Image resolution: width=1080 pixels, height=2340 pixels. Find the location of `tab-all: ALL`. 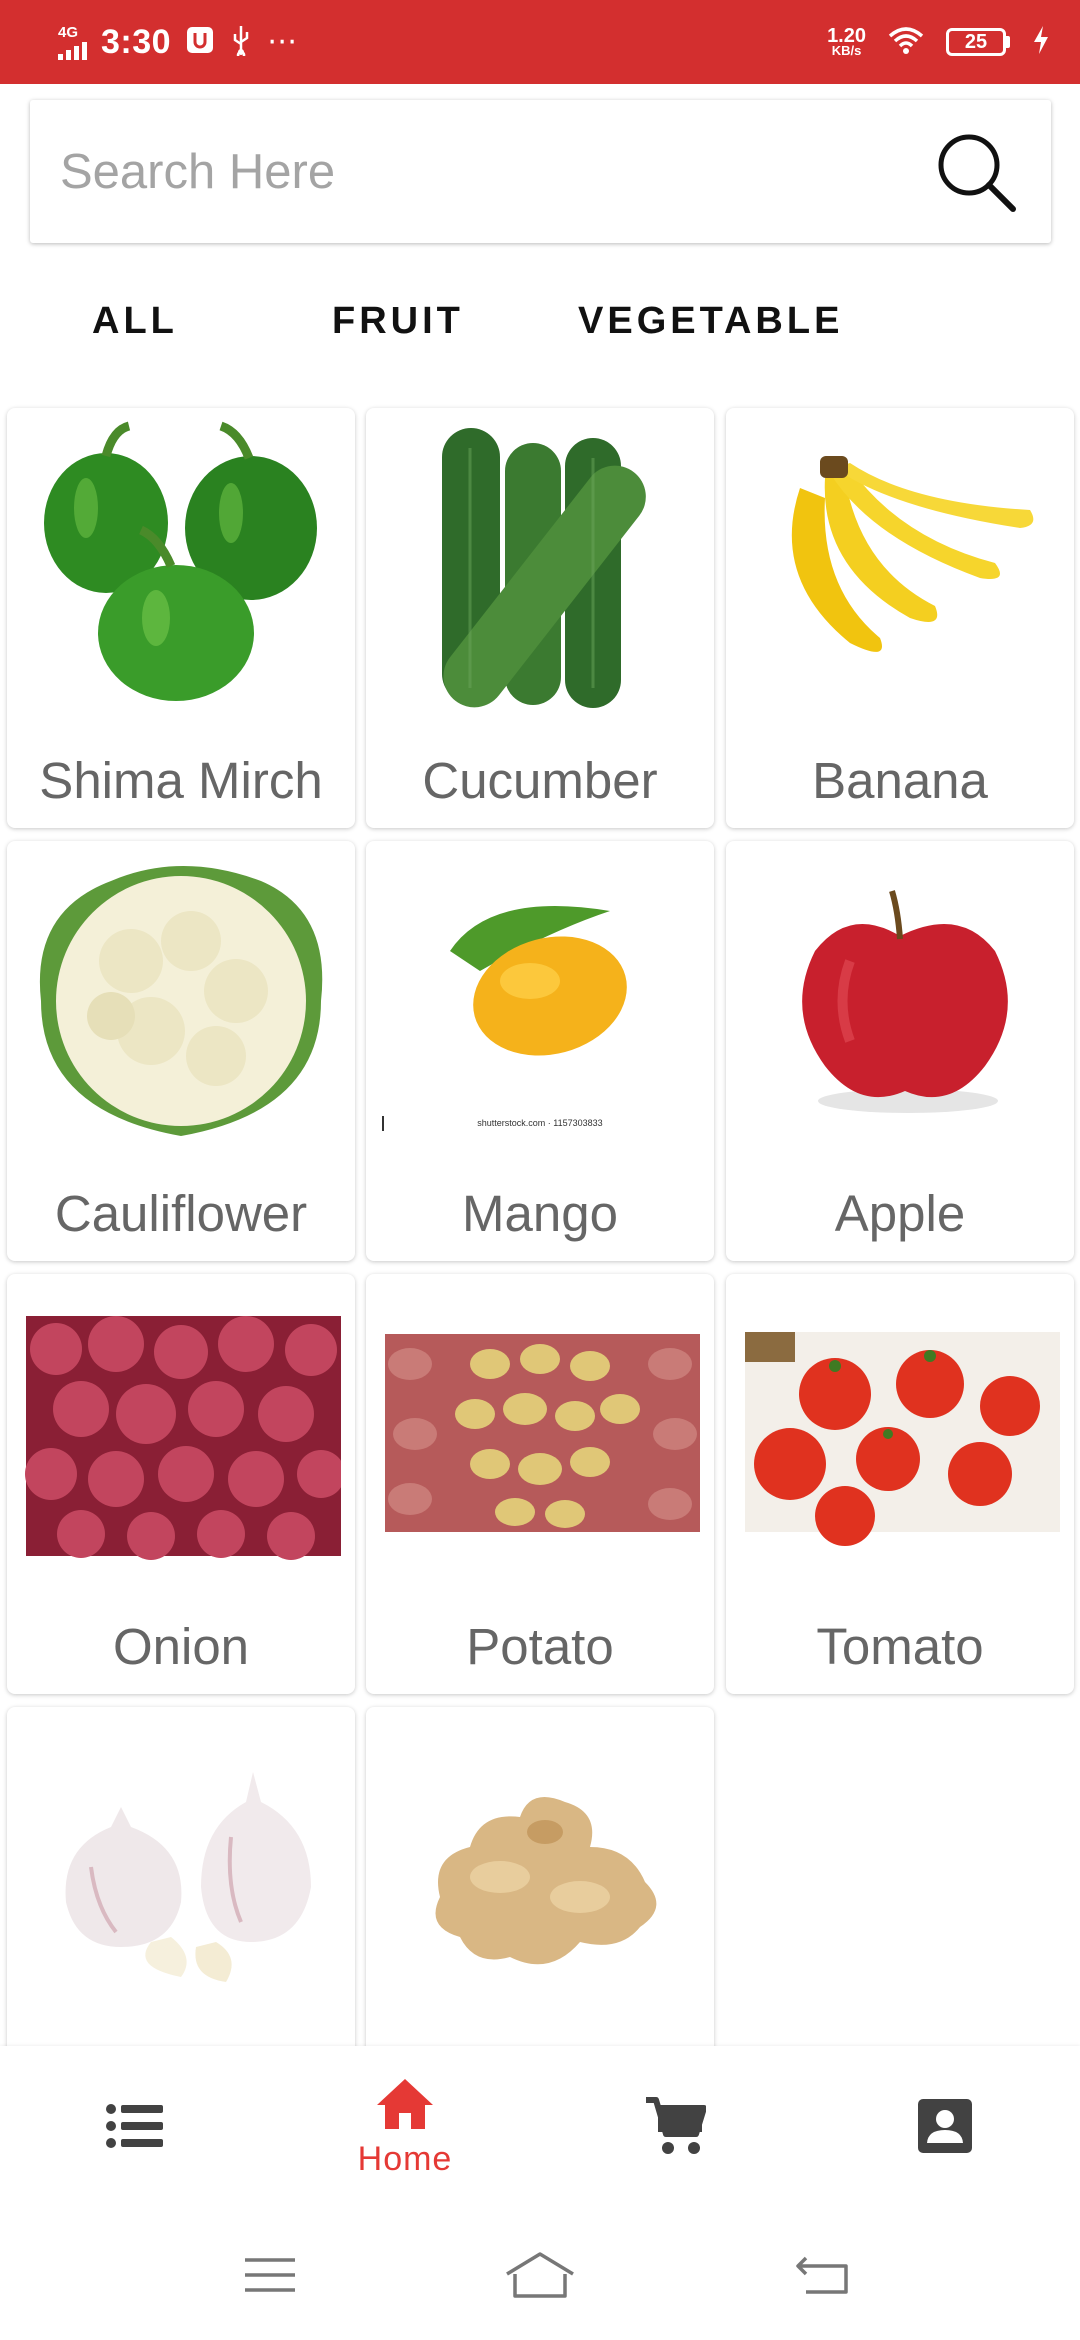

tab-all: ALL is located at coordinates (135, 321).